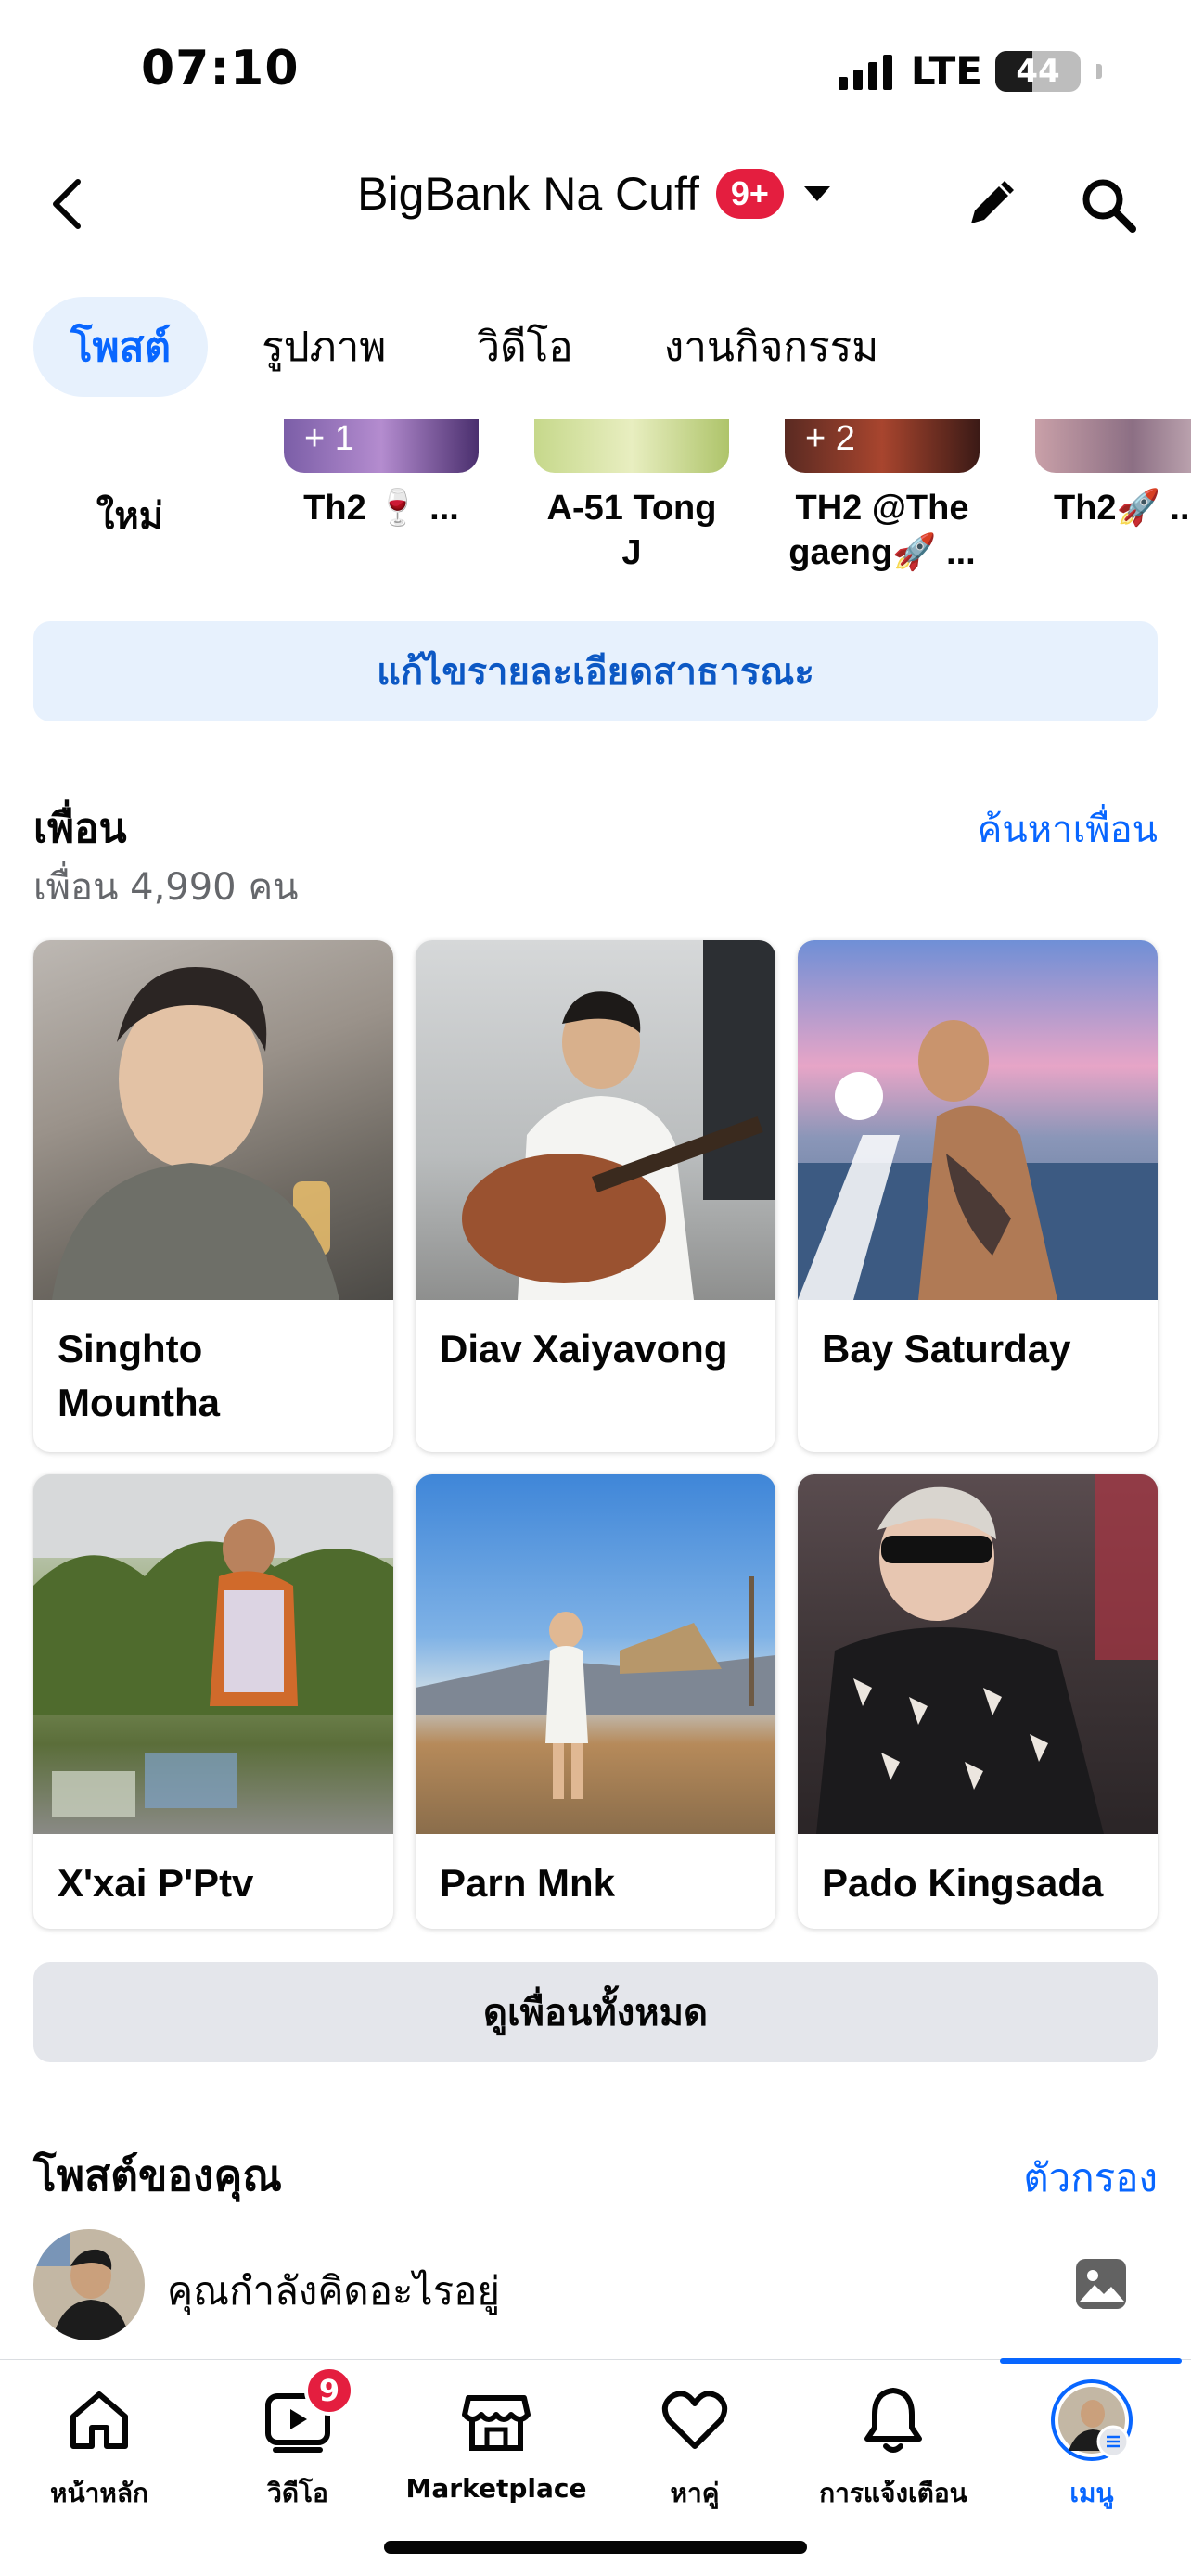 This screenshot has height=2576, width=1191. Describe the element at coordinates (99, 2420) in the screenshot. I see `home-icon` at that location.